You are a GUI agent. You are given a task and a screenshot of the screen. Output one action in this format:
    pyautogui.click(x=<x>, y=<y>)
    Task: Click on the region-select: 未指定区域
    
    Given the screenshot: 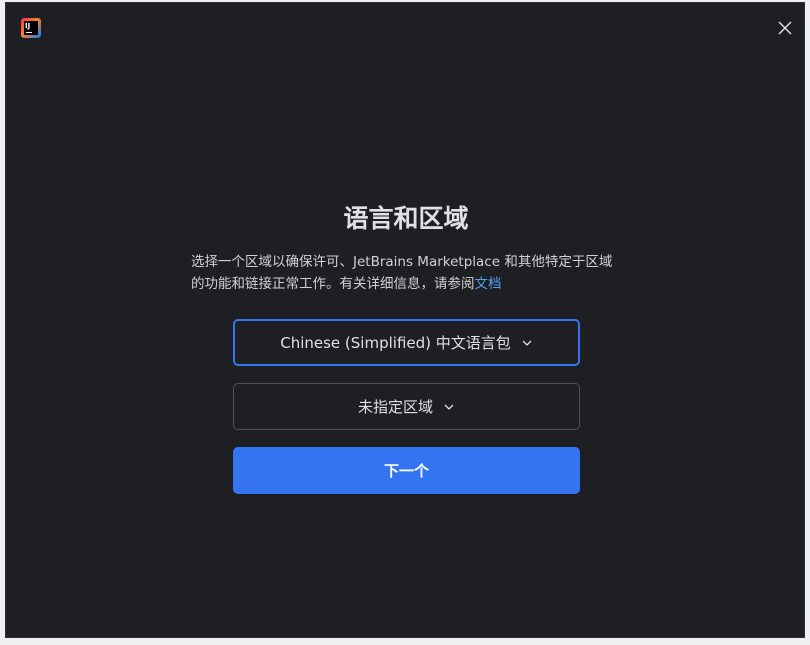 What is the action you would take?
    pyautogui.click(x=406, y=406)
    